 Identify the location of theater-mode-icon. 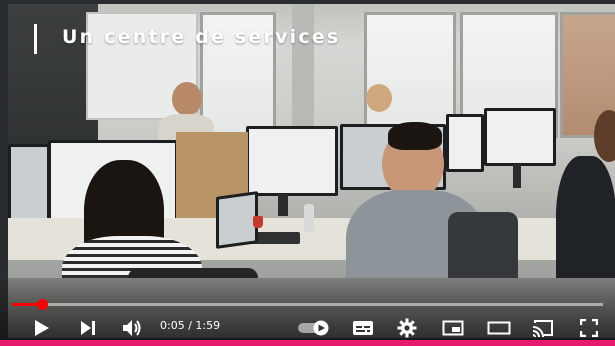
(499, 328).